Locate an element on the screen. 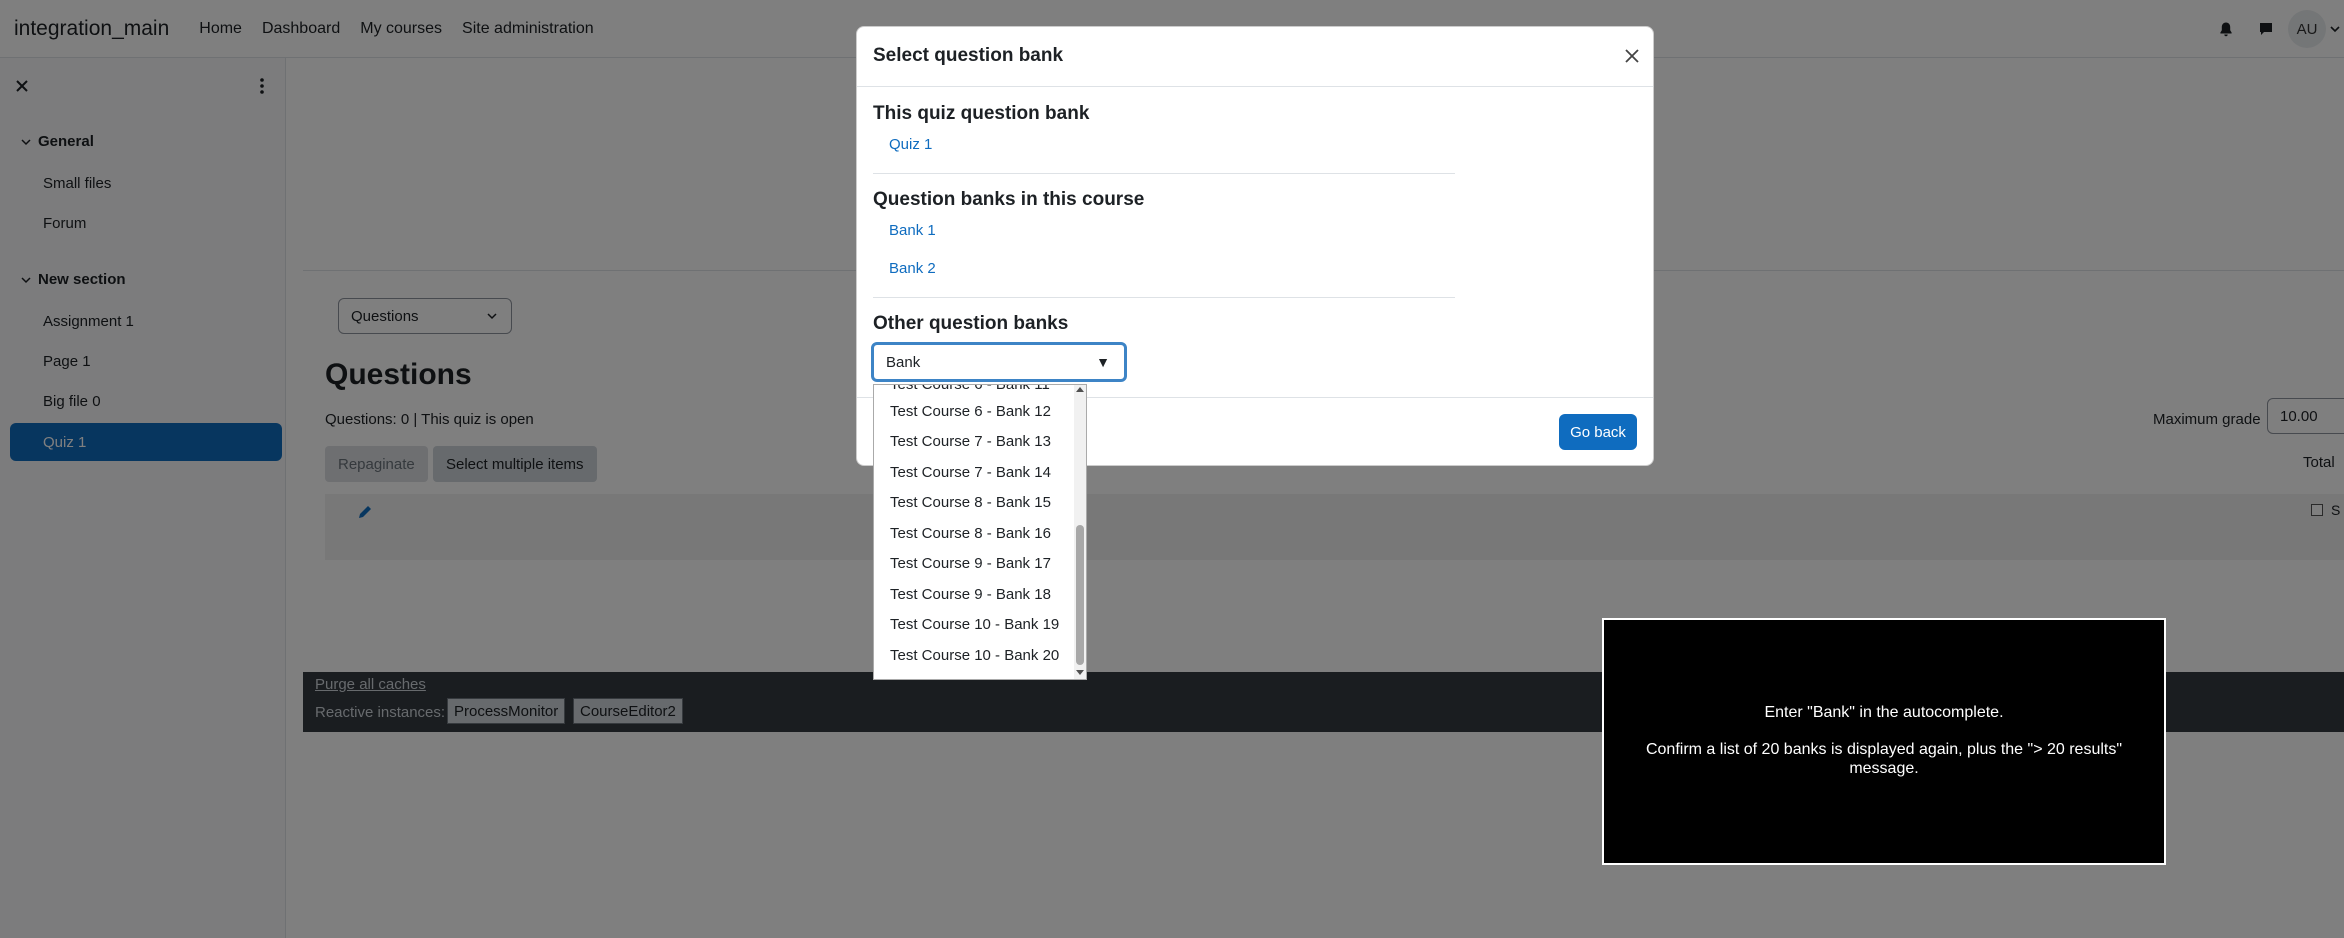 The image size is (2344, 938). list-item: Test Course 10 - Bank 20 is located at coordinates (974, 655).